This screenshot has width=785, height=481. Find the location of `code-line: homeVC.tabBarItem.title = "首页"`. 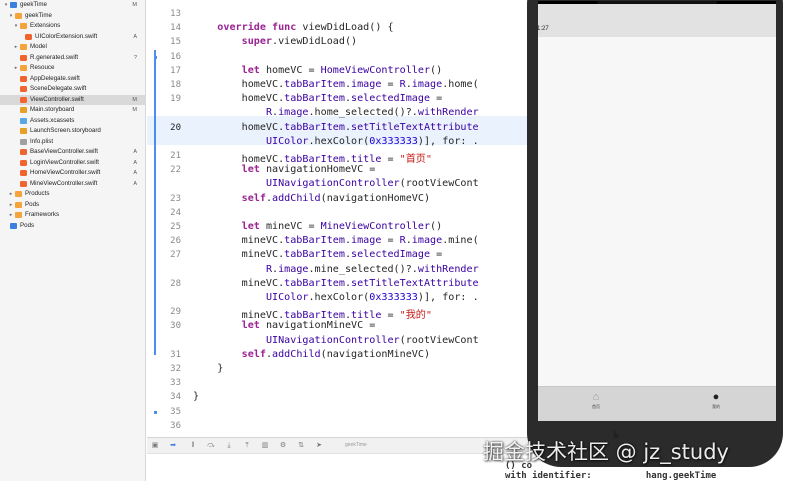

code-line: homeVC.tabBarItem.title = "首页" is located at coordinates (312, 157).